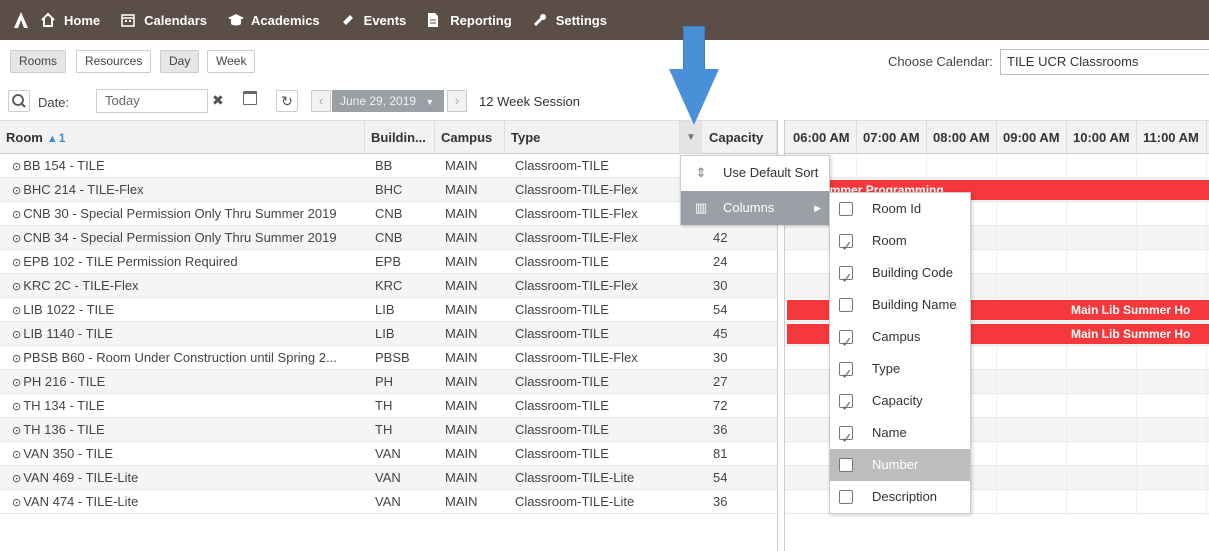 This screenshot has height=551, width=1209. Describe the element at coordinates (19, 101) in the screenshot. I see `search-button` at that location.